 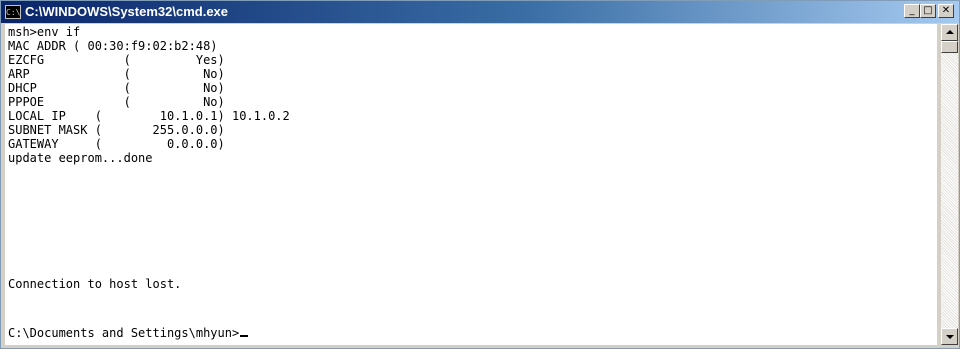 I want to click on vertical-scrollbar, so click(x=949, y=184).